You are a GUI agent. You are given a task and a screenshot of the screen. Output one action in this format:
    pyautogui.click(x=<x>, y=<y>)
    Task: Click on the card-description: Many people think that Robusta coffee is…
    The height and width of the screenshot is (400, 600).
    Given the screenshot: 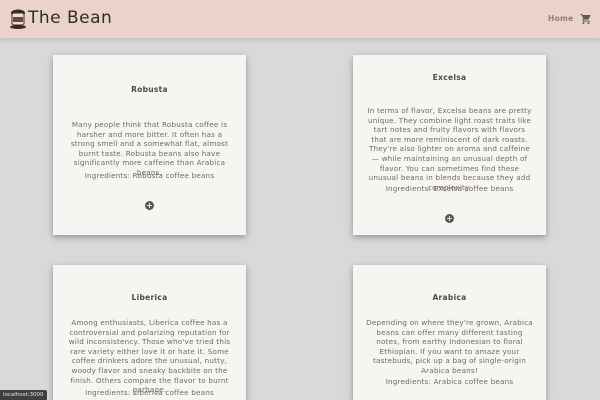 What is the action you would take?
    pyautogui.click(x=149, y=148)
    